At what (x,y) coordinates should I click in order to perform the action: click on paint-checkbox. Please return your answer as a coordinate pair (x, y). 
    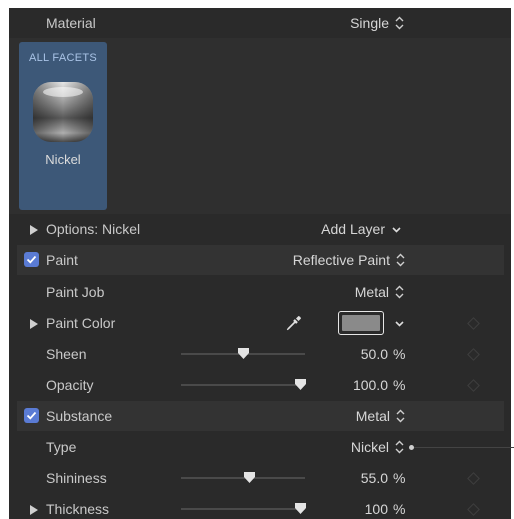
    Looking at the image, I should click on (31, 259).